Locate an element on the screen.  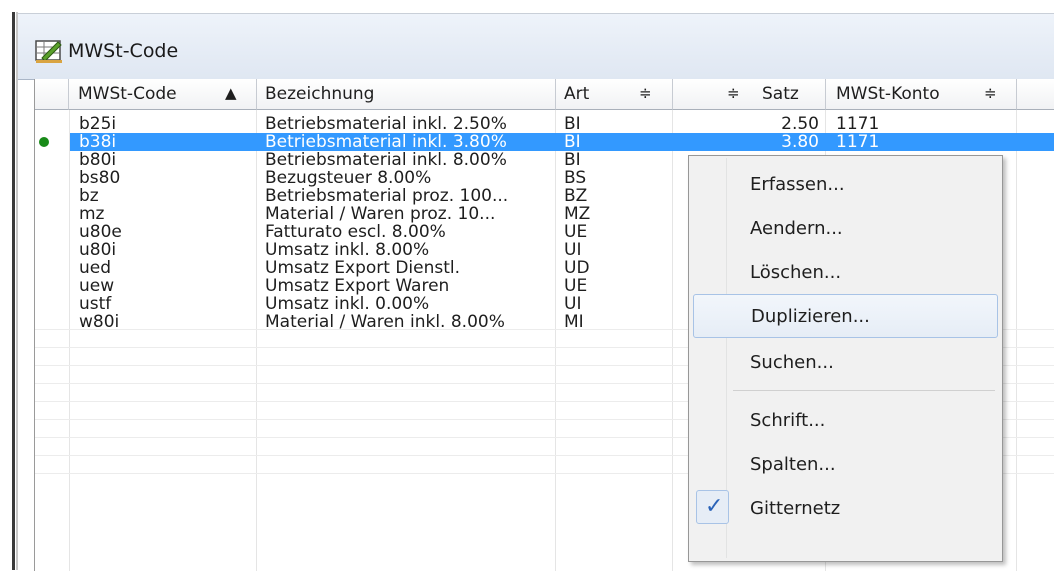
left-edge is located at coordinates (3, 290).